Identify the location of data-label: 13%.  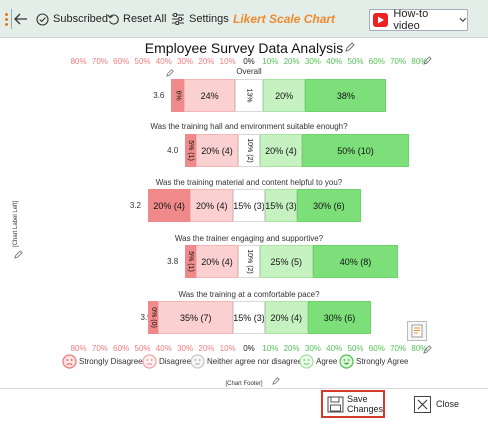
(249, 95).